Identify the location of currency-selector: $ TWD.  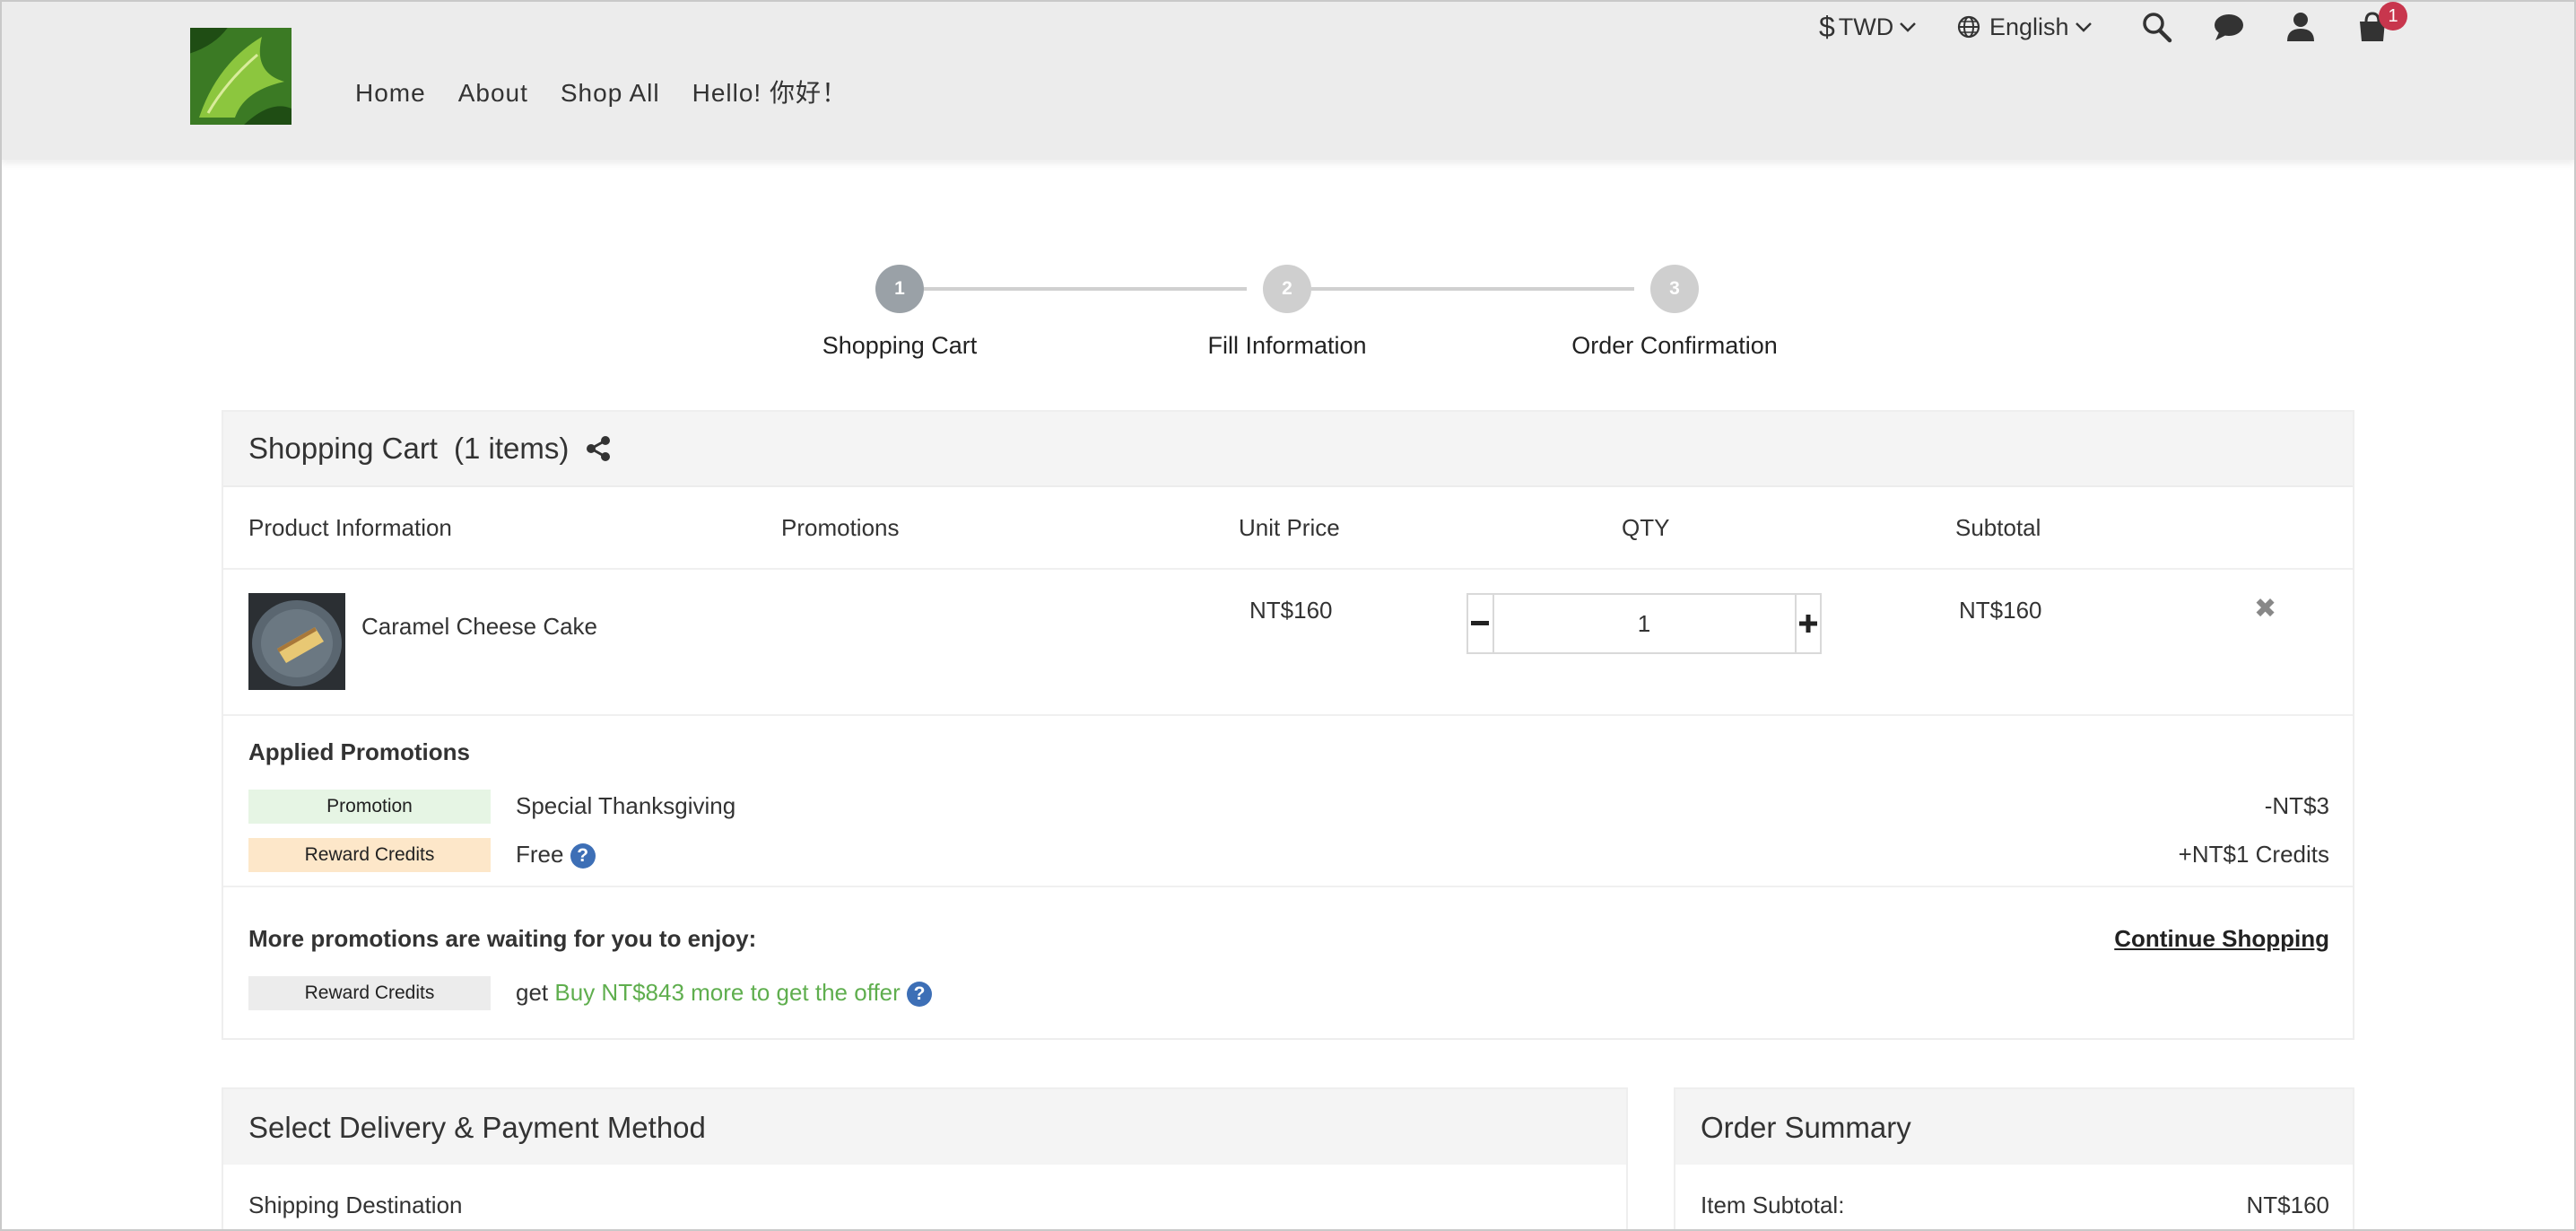
(1868, 27).